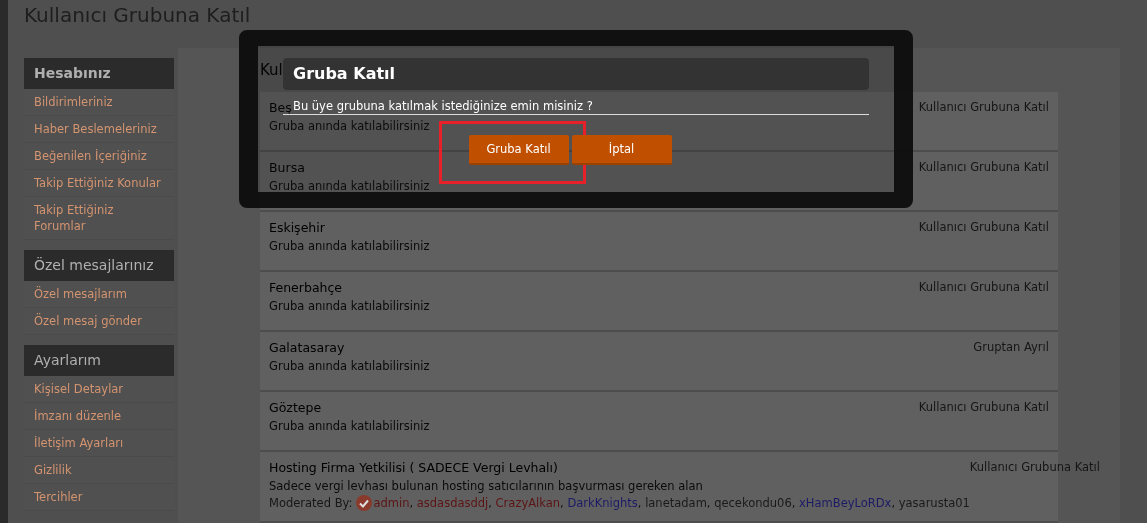 The width and height of the screenshot is (1147, 523). What do you see at coordinates (528, 503) in the screenshot?
I see `moderator-link: CrazyAlkan` at bounding box center [528, 503].